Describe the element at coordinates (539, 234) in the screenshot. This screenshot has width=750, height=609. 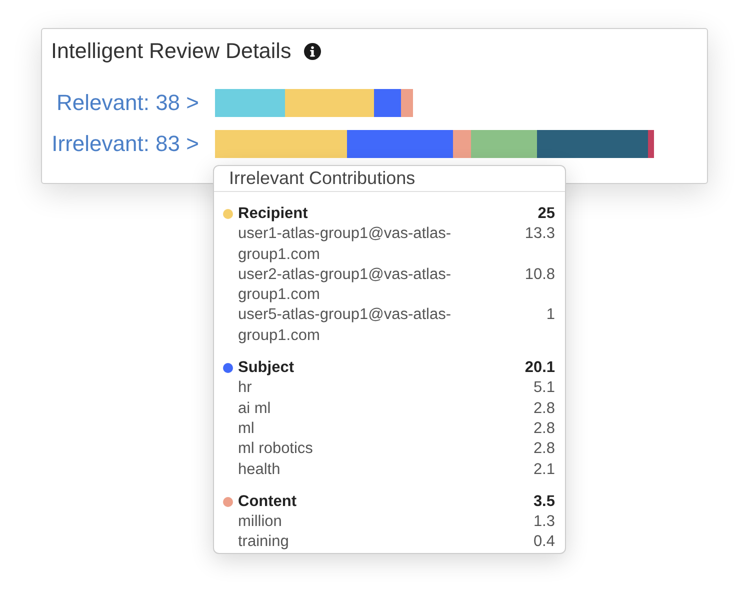
I see `item-value: 13.3` at that location.